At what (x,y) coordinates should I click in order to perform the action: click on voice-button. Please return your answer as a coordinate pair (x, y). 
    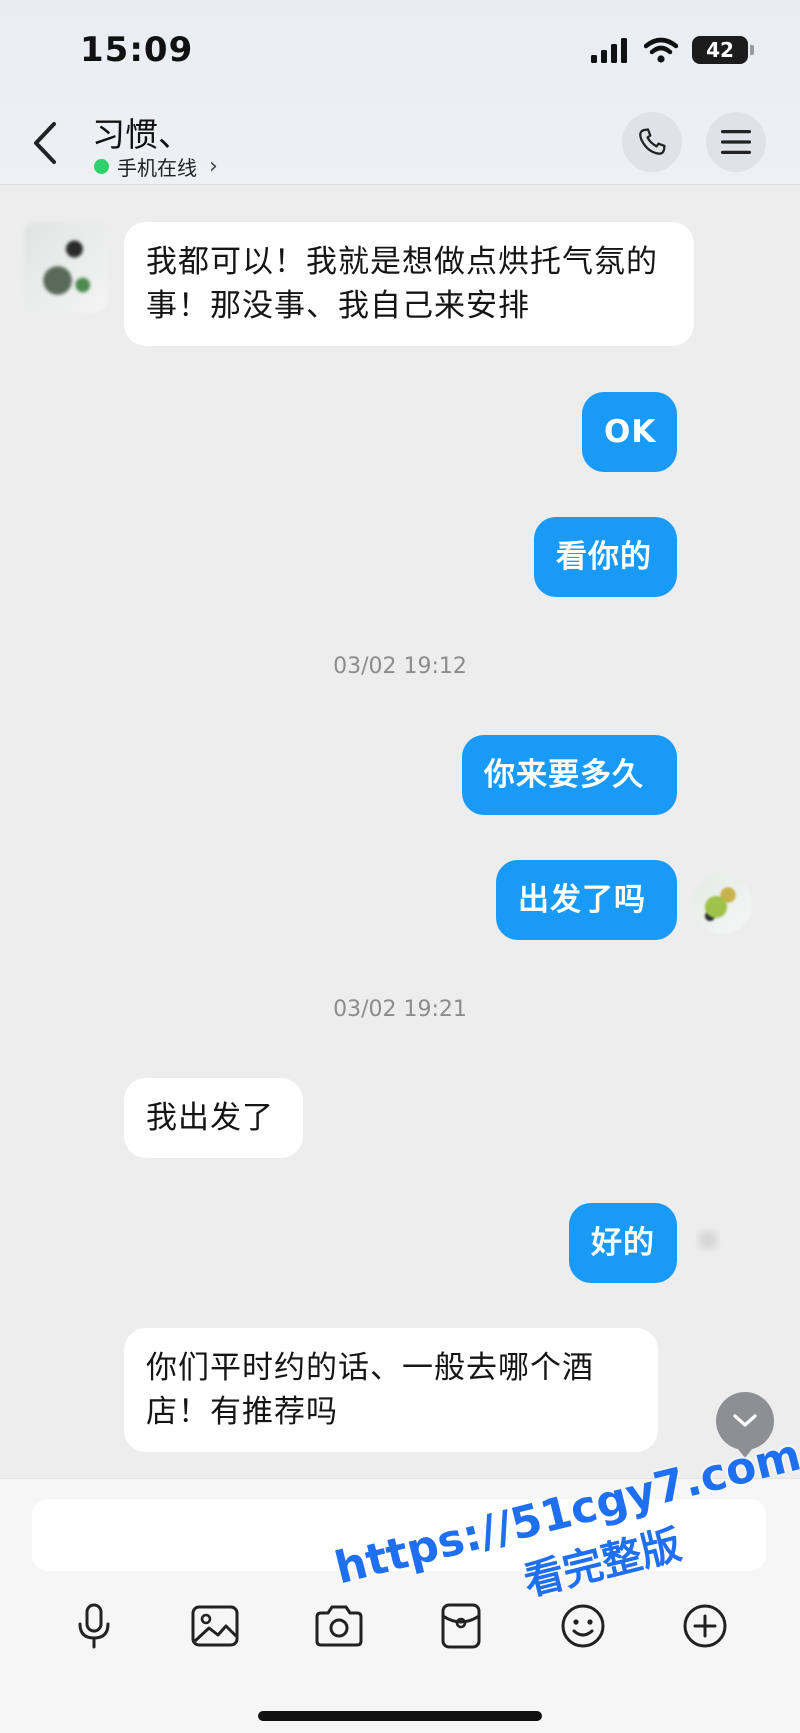
    Looking at the image, I should click on (94, 1626).